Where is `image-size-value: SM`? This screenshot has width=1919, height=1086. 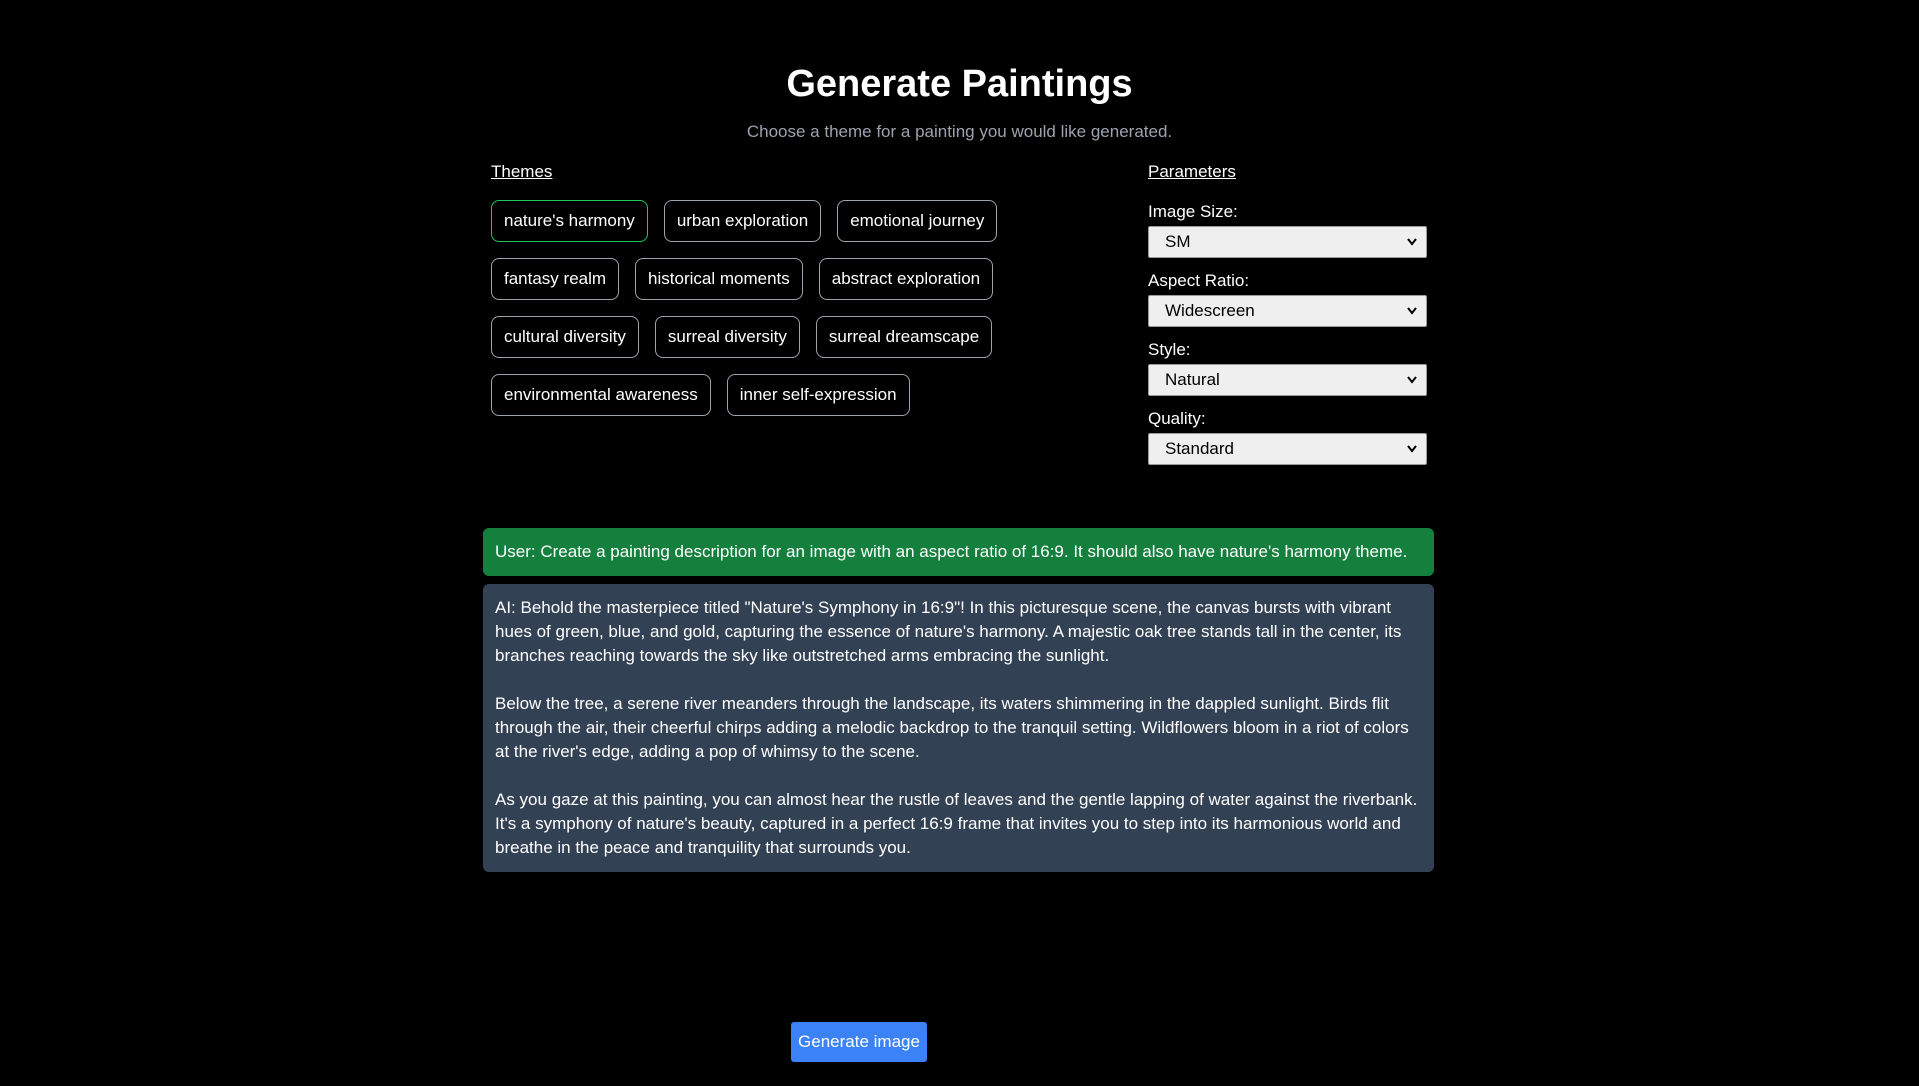
image-size-value: SM is located at coordinates (1178, 241).